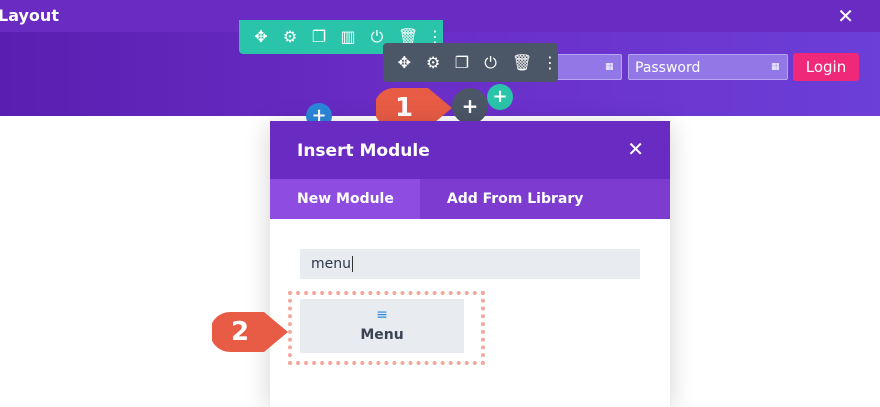 This screenshot has width=880, height=407. I want to click on username-field: ▦, so click(585, 67).